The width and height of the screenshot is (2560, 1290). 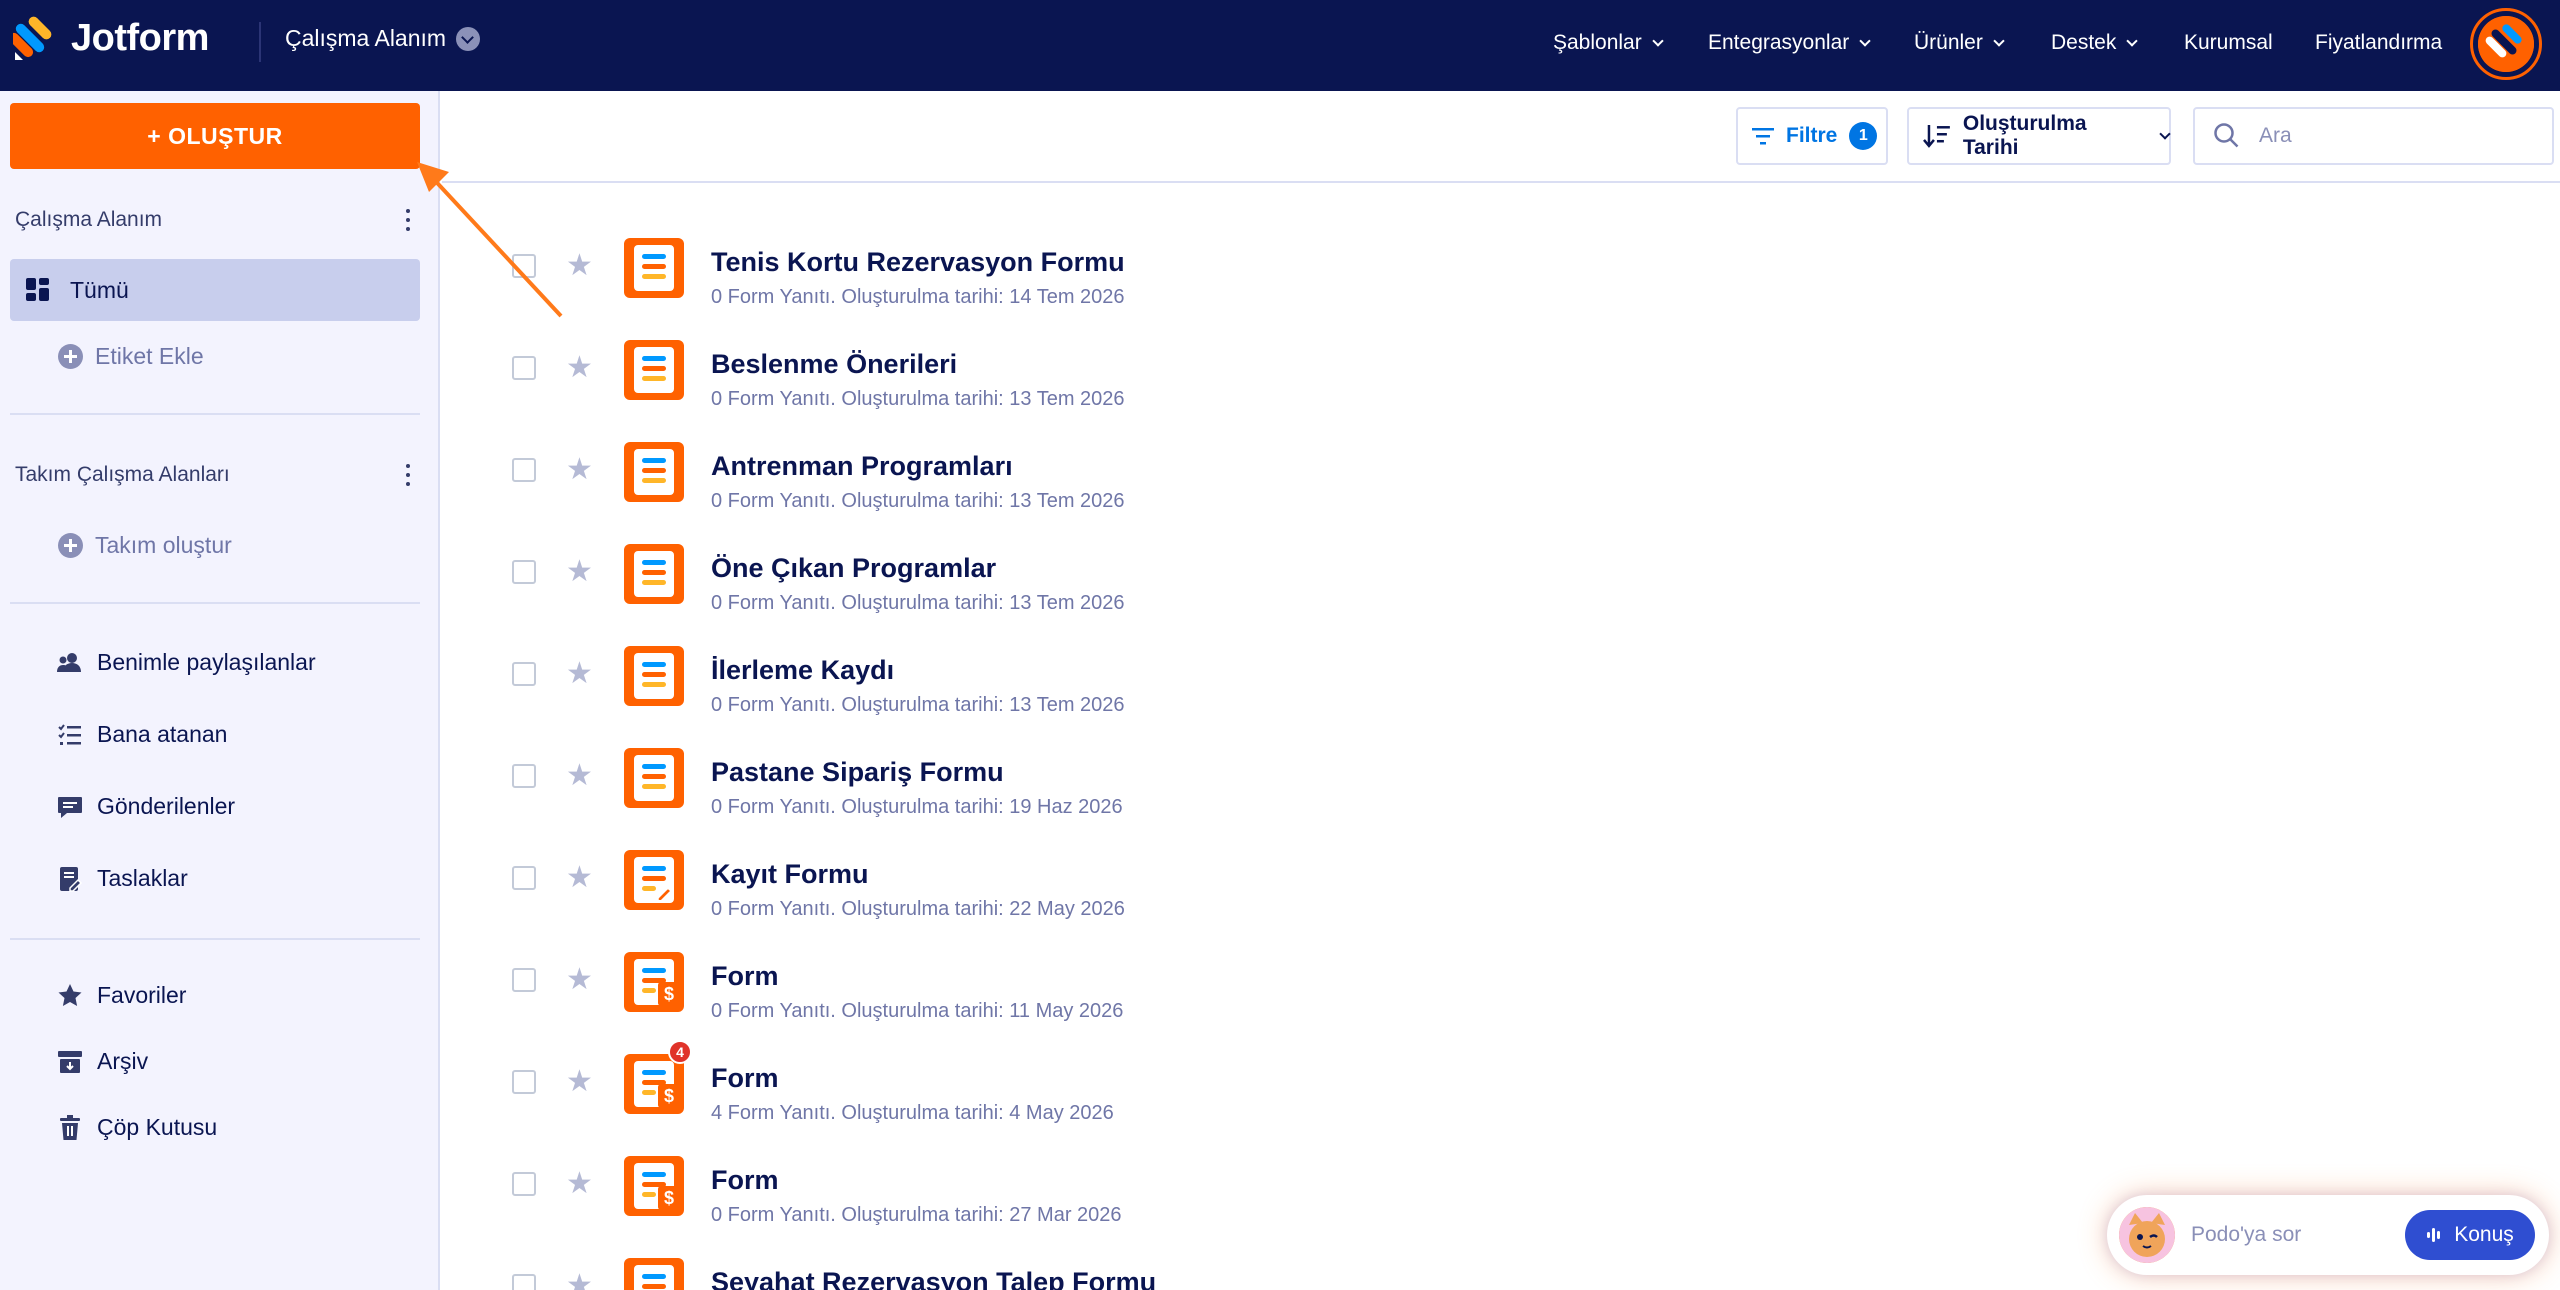 I want to click on sidebar-item-drafts: Taslaklar, so click(x=122, y=878).